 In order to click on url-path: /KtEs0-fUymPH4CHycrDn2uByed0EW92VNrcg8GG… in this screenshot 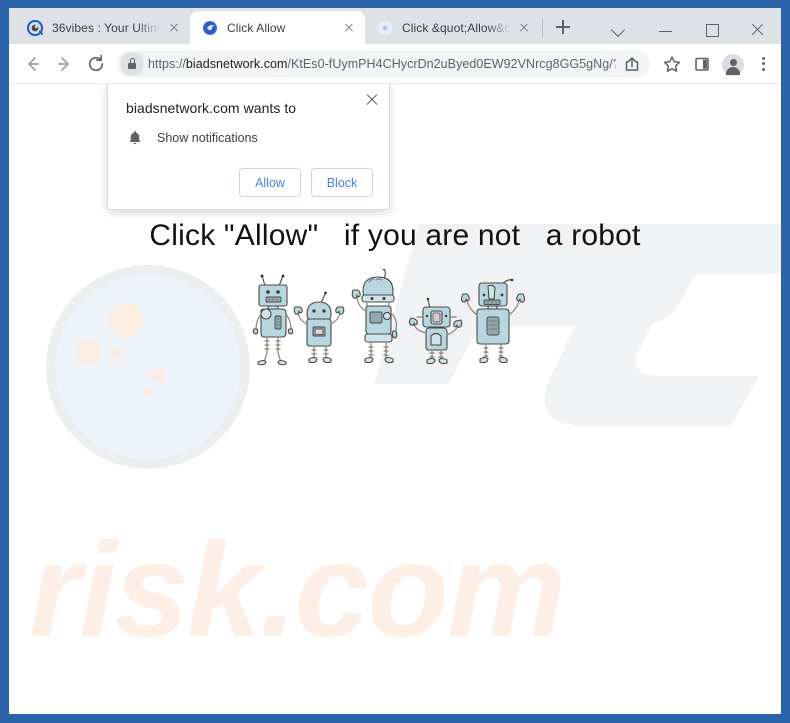, I will do `click(451, 63)`.